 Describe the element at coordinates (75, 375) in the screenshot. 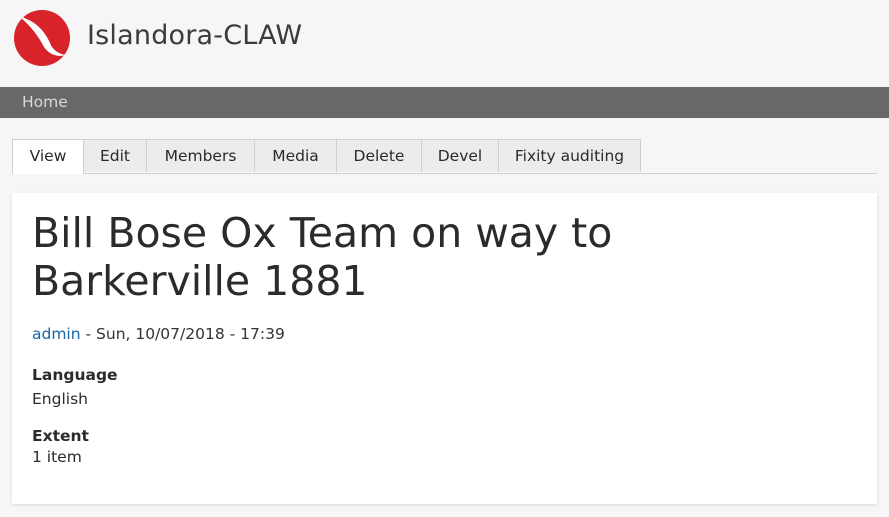

I see `field-label-language: Language` at that location.